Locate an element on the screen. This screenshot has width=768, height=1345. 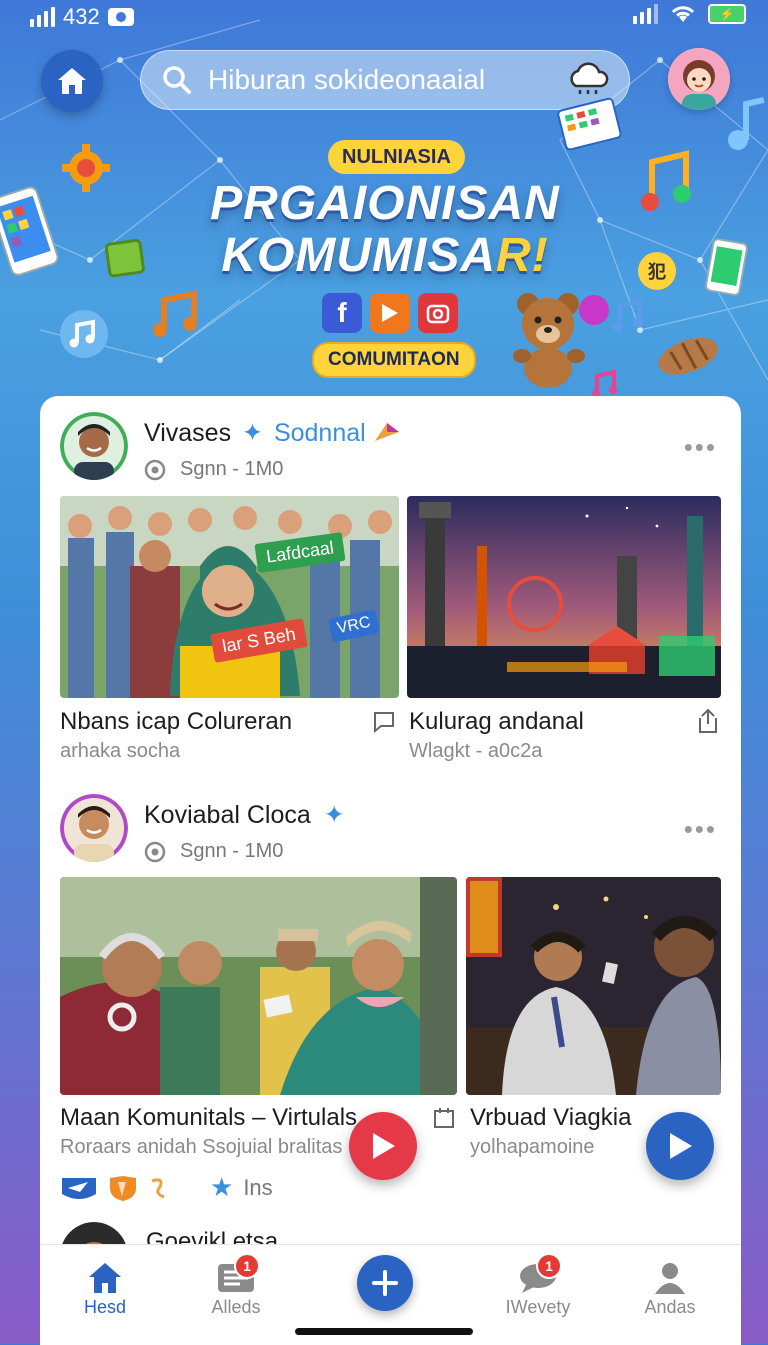
cellular-icon is located at coordinates (645, 14).